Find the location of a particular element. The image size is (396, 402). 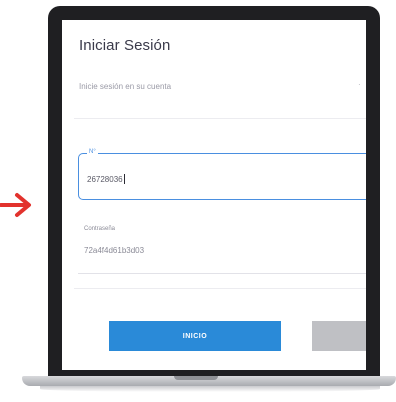

user-field-value: 26728036 is located at coordinates (106, 179).